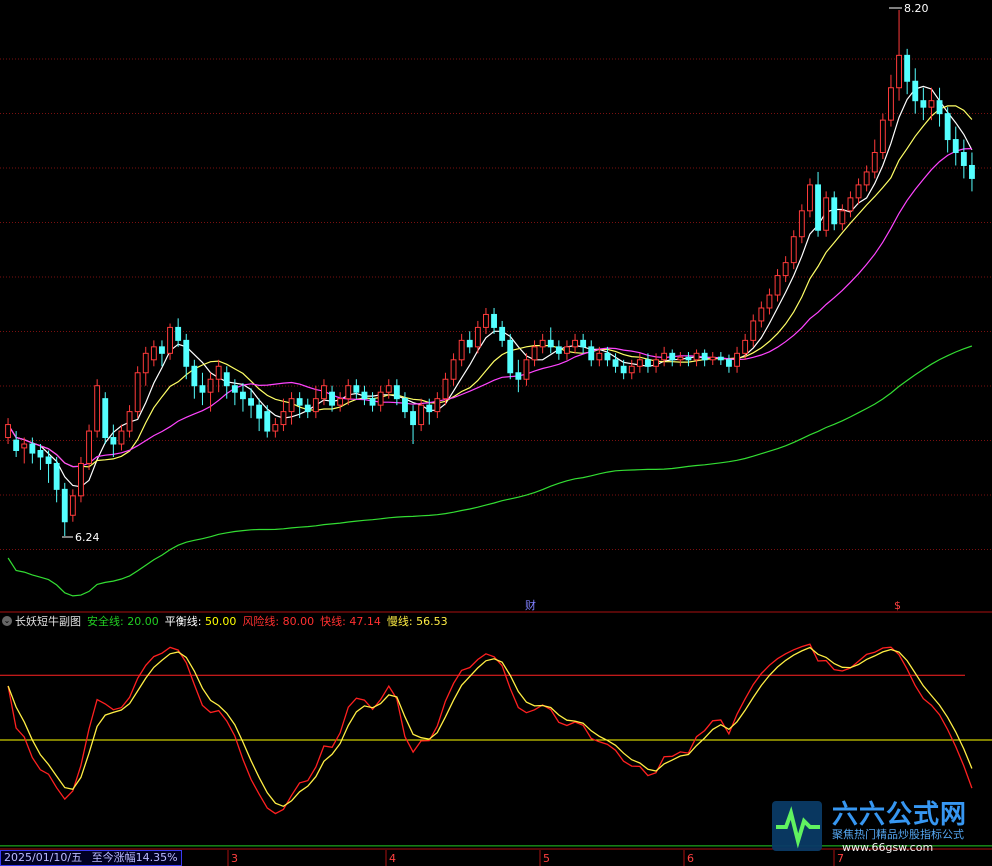 The height and width of the screenshot is (866, 992). Describe the element at coordinates (365, 621) in the screenshot. I see `fast-line-value: 47.14` at that location.